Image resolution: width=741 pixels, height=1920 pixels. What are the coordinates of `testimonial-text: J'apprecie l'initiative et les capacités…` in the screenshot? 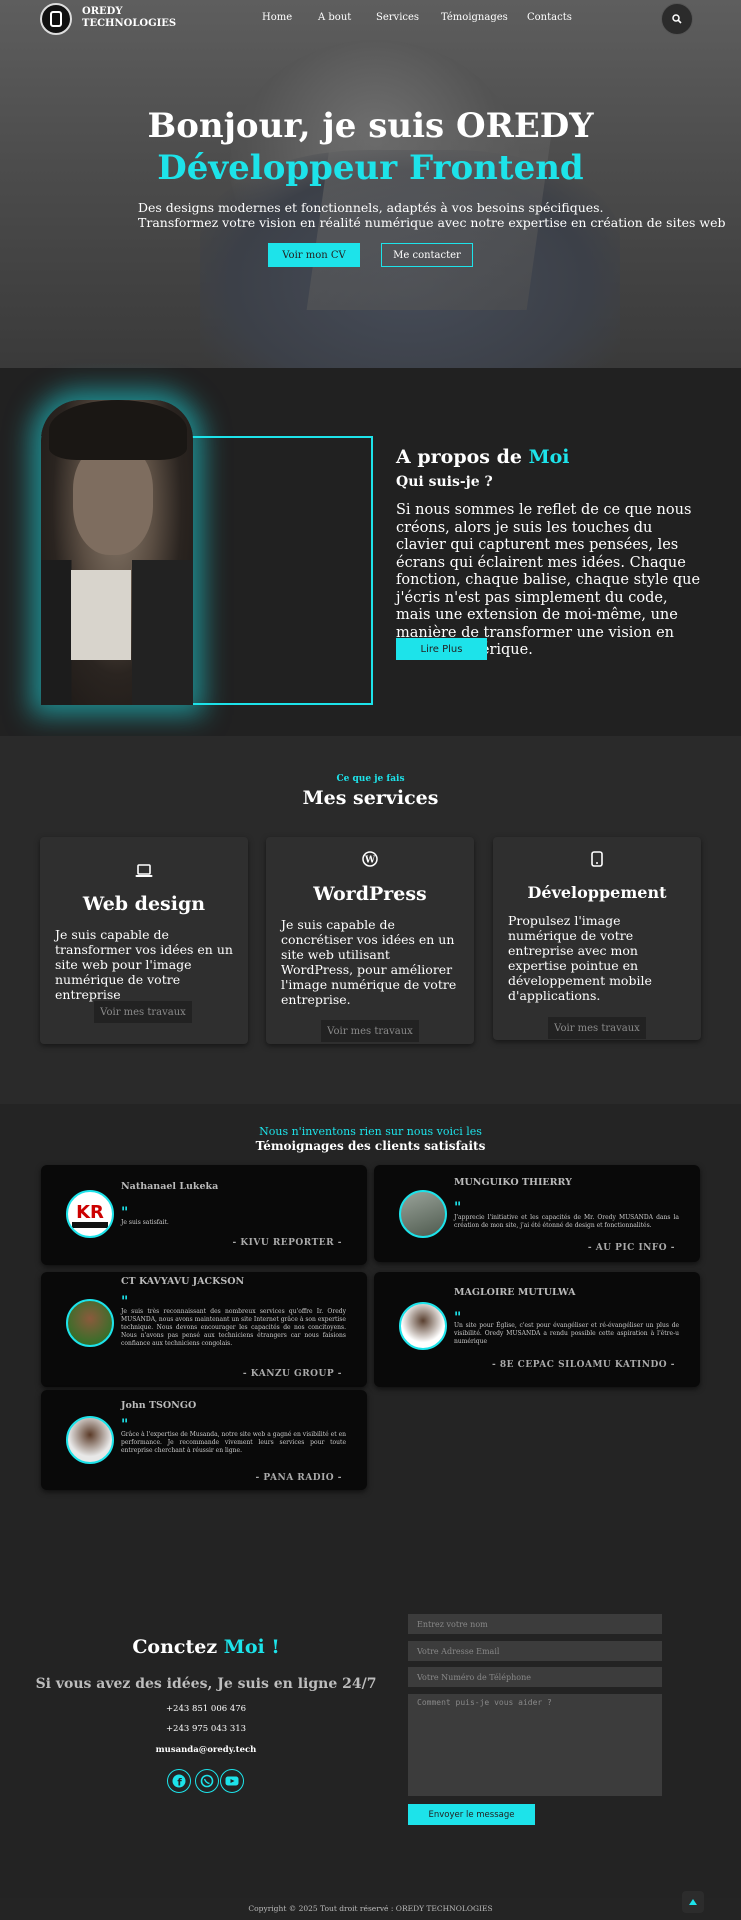 It's located at (566, 1221).